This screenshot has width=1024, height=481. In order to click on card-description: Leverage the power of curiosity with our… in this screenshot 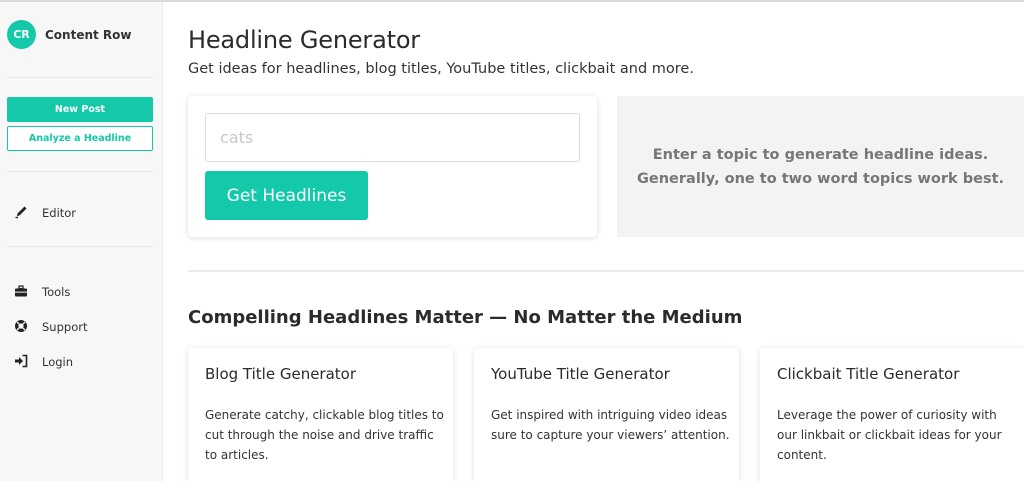, I will do `click(889, 435)`.